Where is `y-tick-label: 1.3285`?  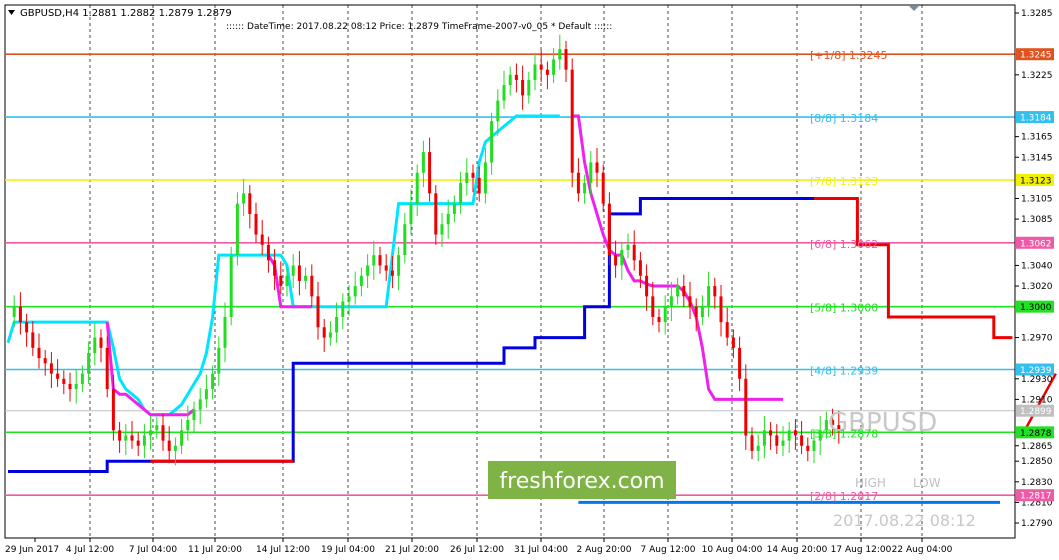 y-tick-label: 1.3285 is located at coordinates (1037, 14).